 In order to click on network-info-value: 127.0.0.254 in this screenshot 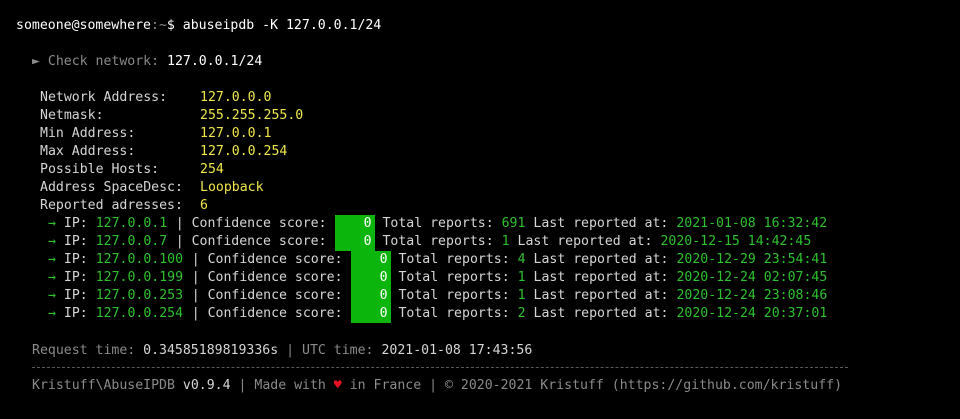, I will do `click(244, 151)`.